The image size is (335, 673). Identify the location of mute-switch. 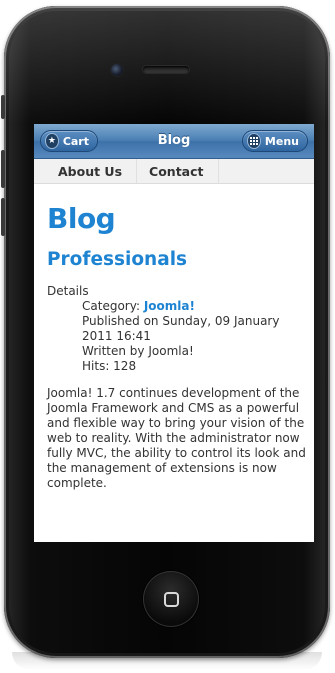
(3, 107).